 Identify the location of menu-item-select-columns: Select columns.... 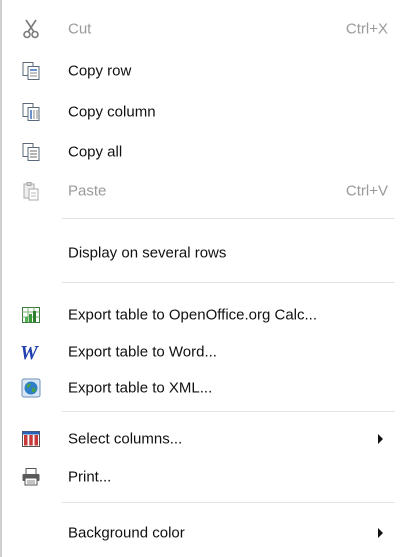
(200, 439).